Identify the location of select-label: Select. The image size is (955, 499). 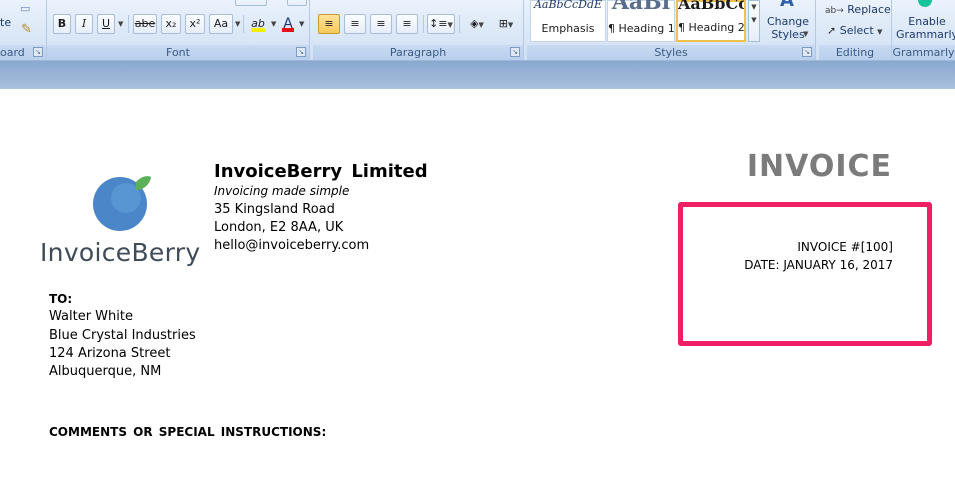
(856, 30).